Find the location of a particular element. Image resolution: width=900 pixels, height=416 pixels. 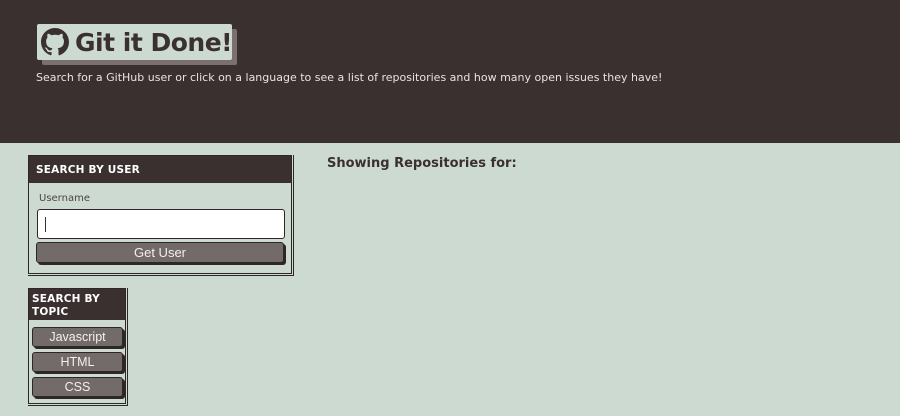

topic-button-html: HTML is located at coordinates (77, 362).